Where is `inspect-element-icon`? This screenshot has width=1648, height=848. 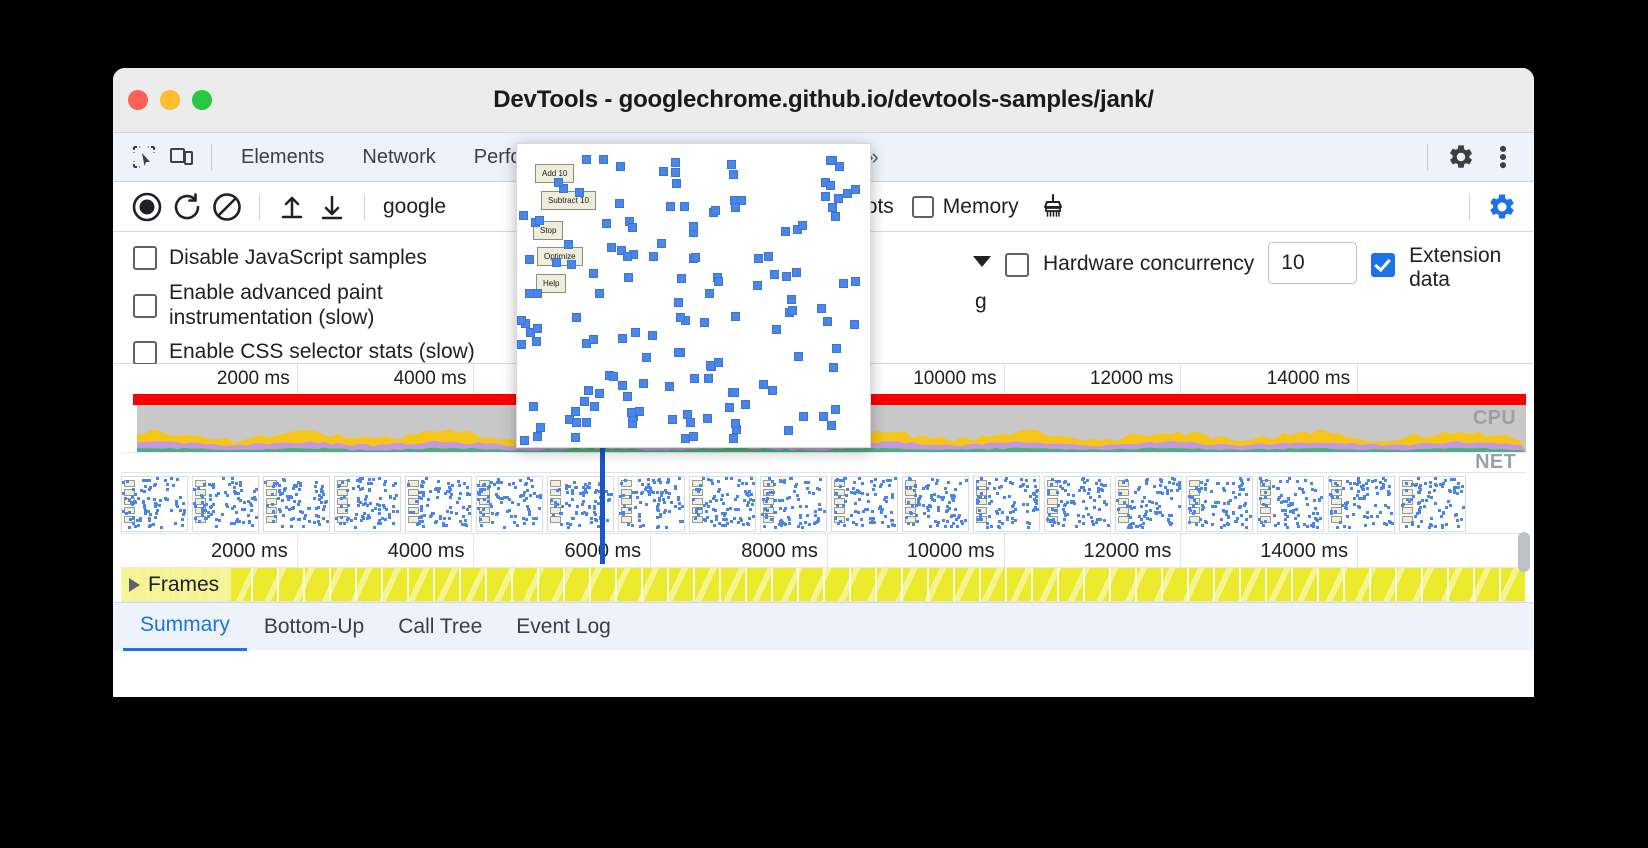
inspect-element-icon is located at coordinates (144, 157).